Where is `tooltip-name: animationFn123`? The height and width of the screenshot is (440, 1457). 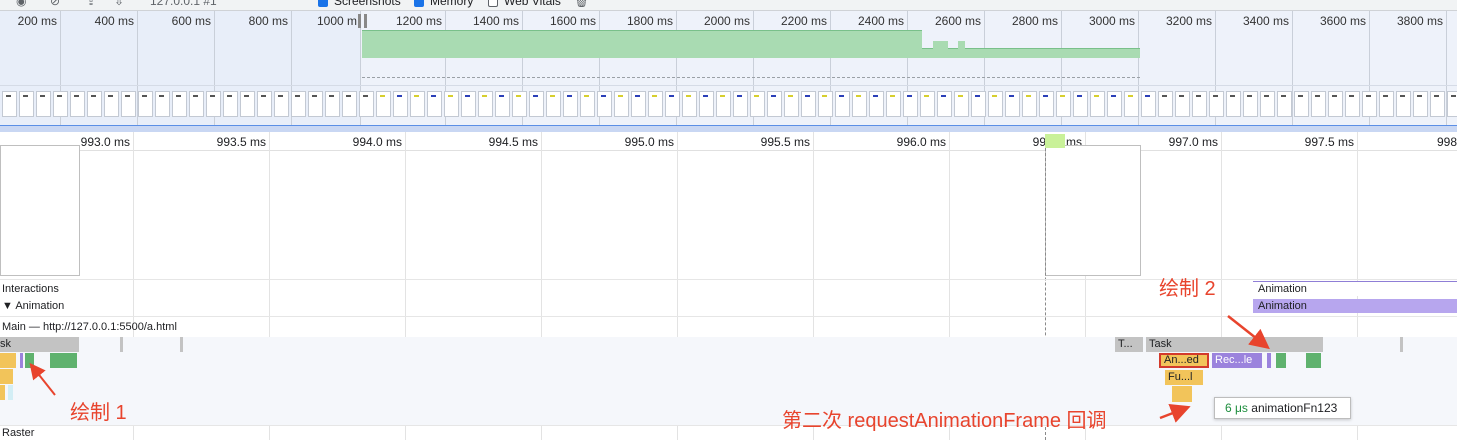 tooltip-name: animationFn123 is located at coordinates (1294, 408).